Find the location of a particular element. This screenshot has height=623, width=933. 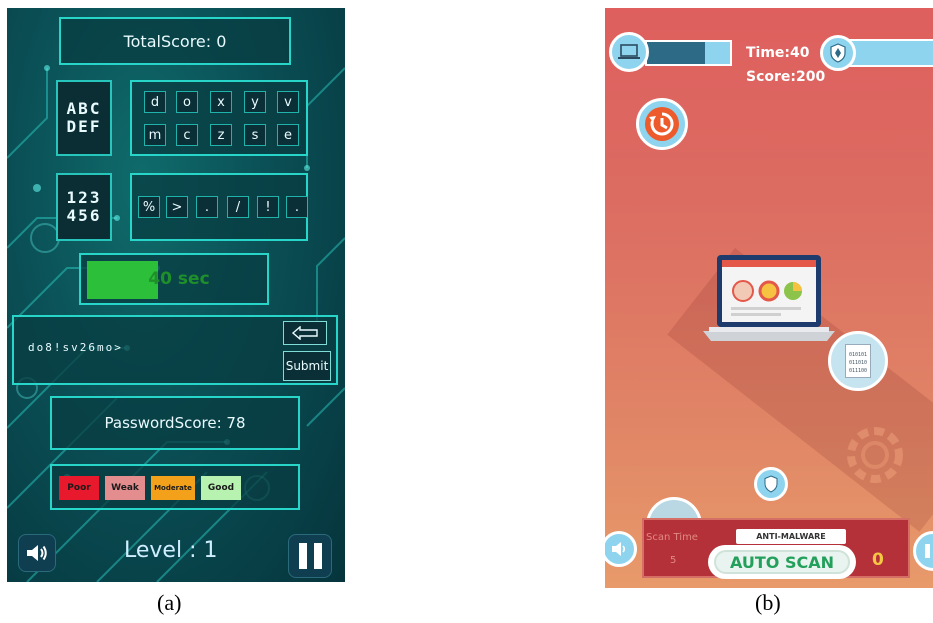

system-health-bar is located at coordinates (688, 53).